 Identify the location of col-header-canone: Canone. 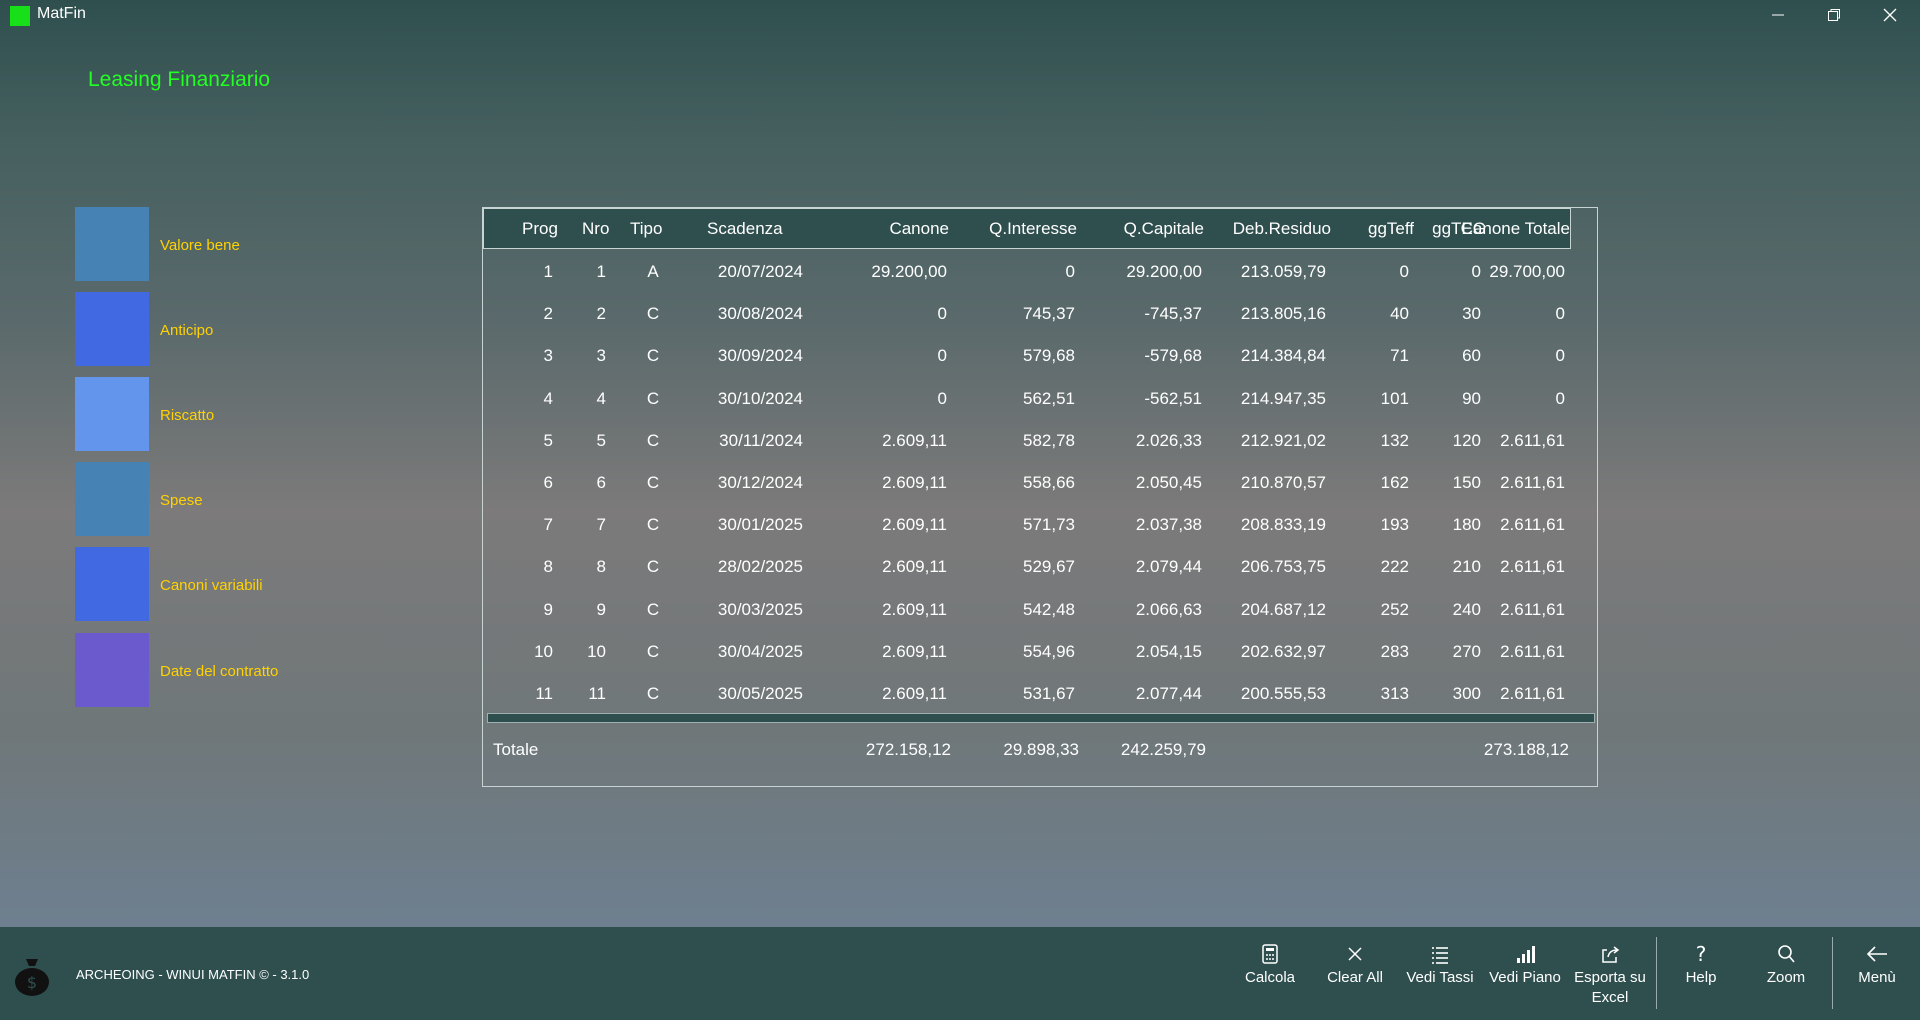
(889, 229).